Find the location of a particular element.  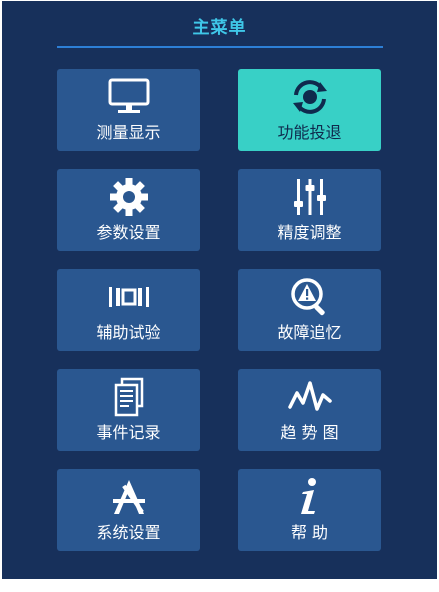

menu-tile-trend: 趋 势 图 is located at coordinates (309, 410).